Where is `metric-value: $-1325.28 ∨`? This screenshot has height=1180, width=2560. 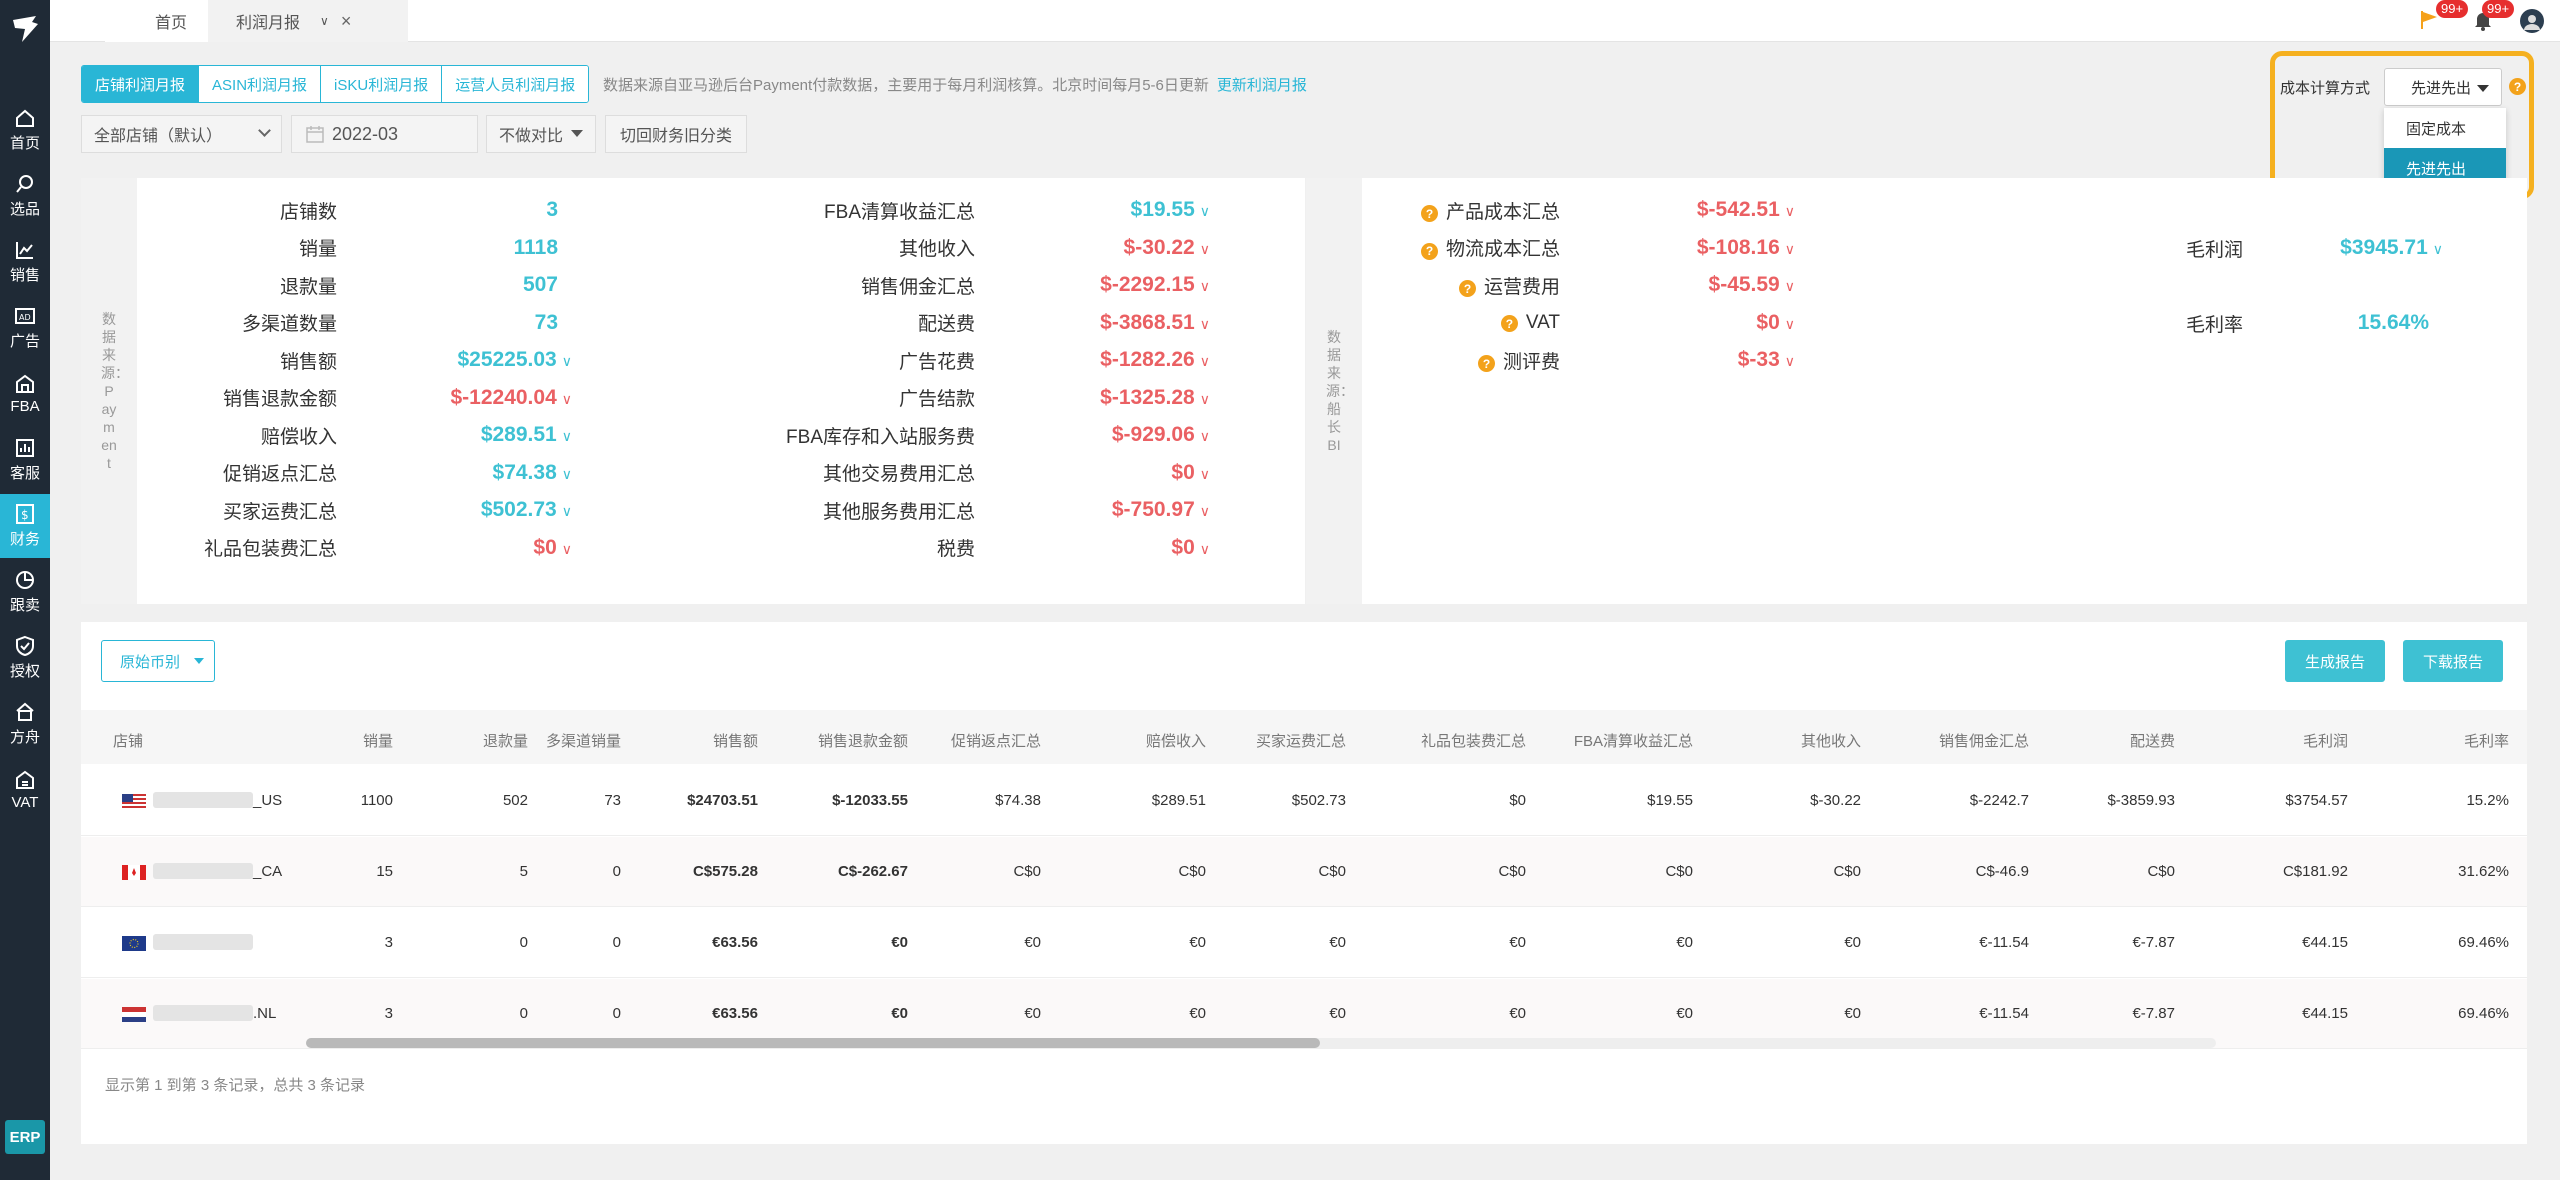
metric-value: $-1325.28 ∨ is located at coordinates (605, 398).